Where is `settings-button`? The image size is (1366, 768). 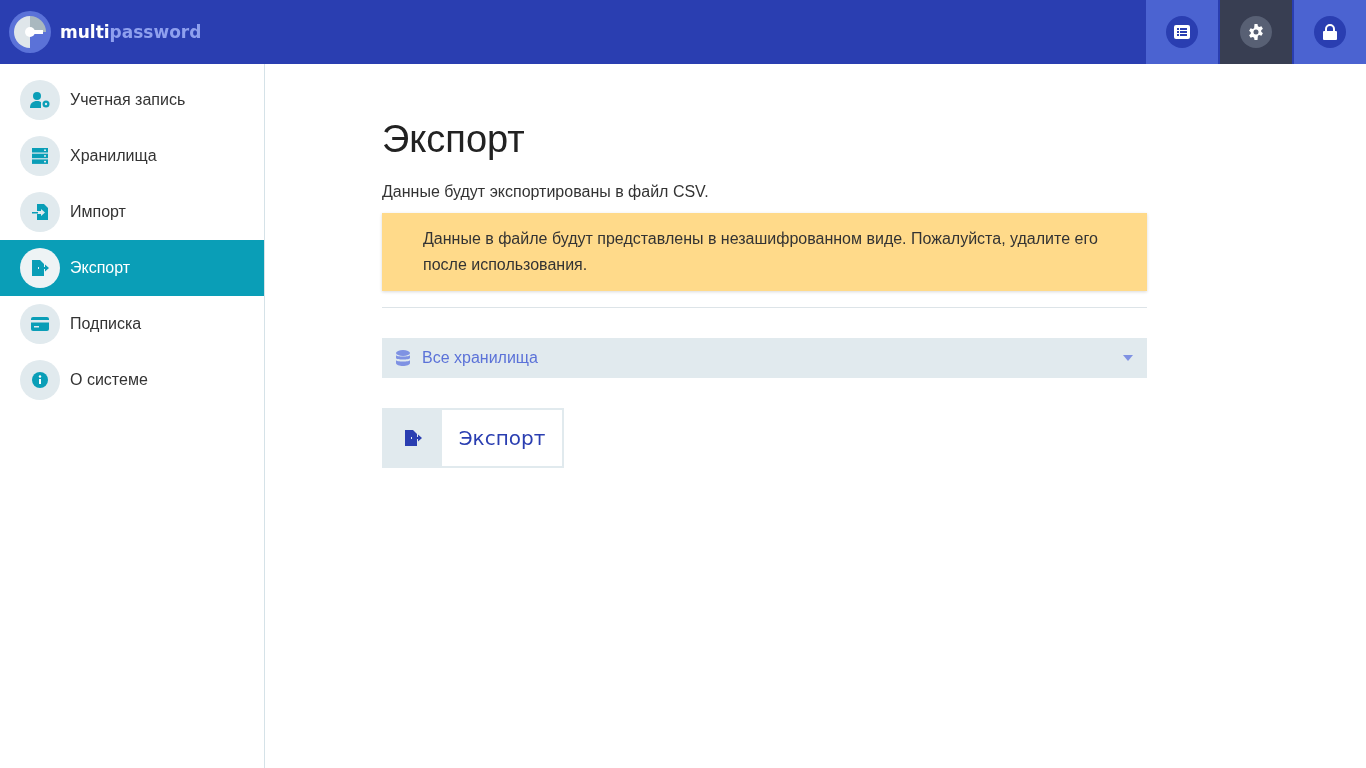
settings-button is located at coordinates (1256, 32).